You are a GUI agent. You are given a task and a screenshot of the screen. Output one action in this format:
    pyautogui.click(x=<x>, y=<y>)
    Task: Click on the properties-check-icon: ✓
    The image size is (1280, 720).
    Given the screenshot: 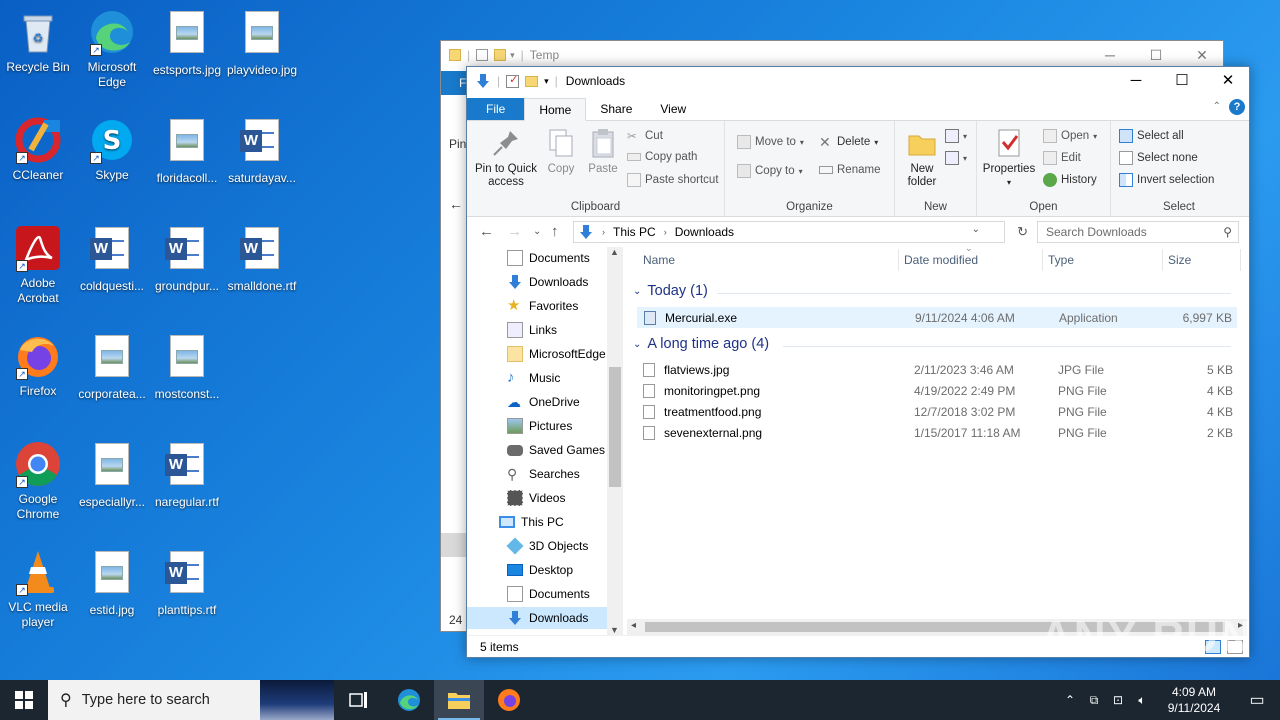 What is the action you would take?
    pyautogui.click(x=513, y=81)
    